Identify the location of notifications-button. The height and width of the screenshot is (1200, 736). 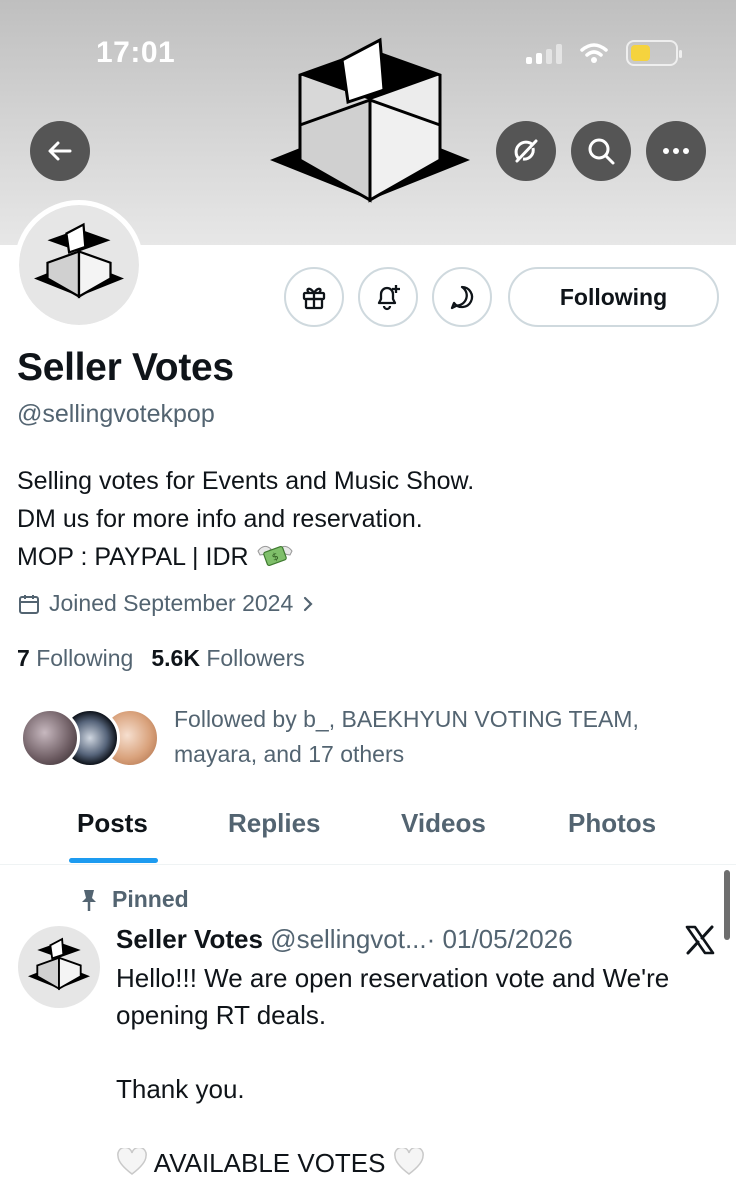
(388, 297).